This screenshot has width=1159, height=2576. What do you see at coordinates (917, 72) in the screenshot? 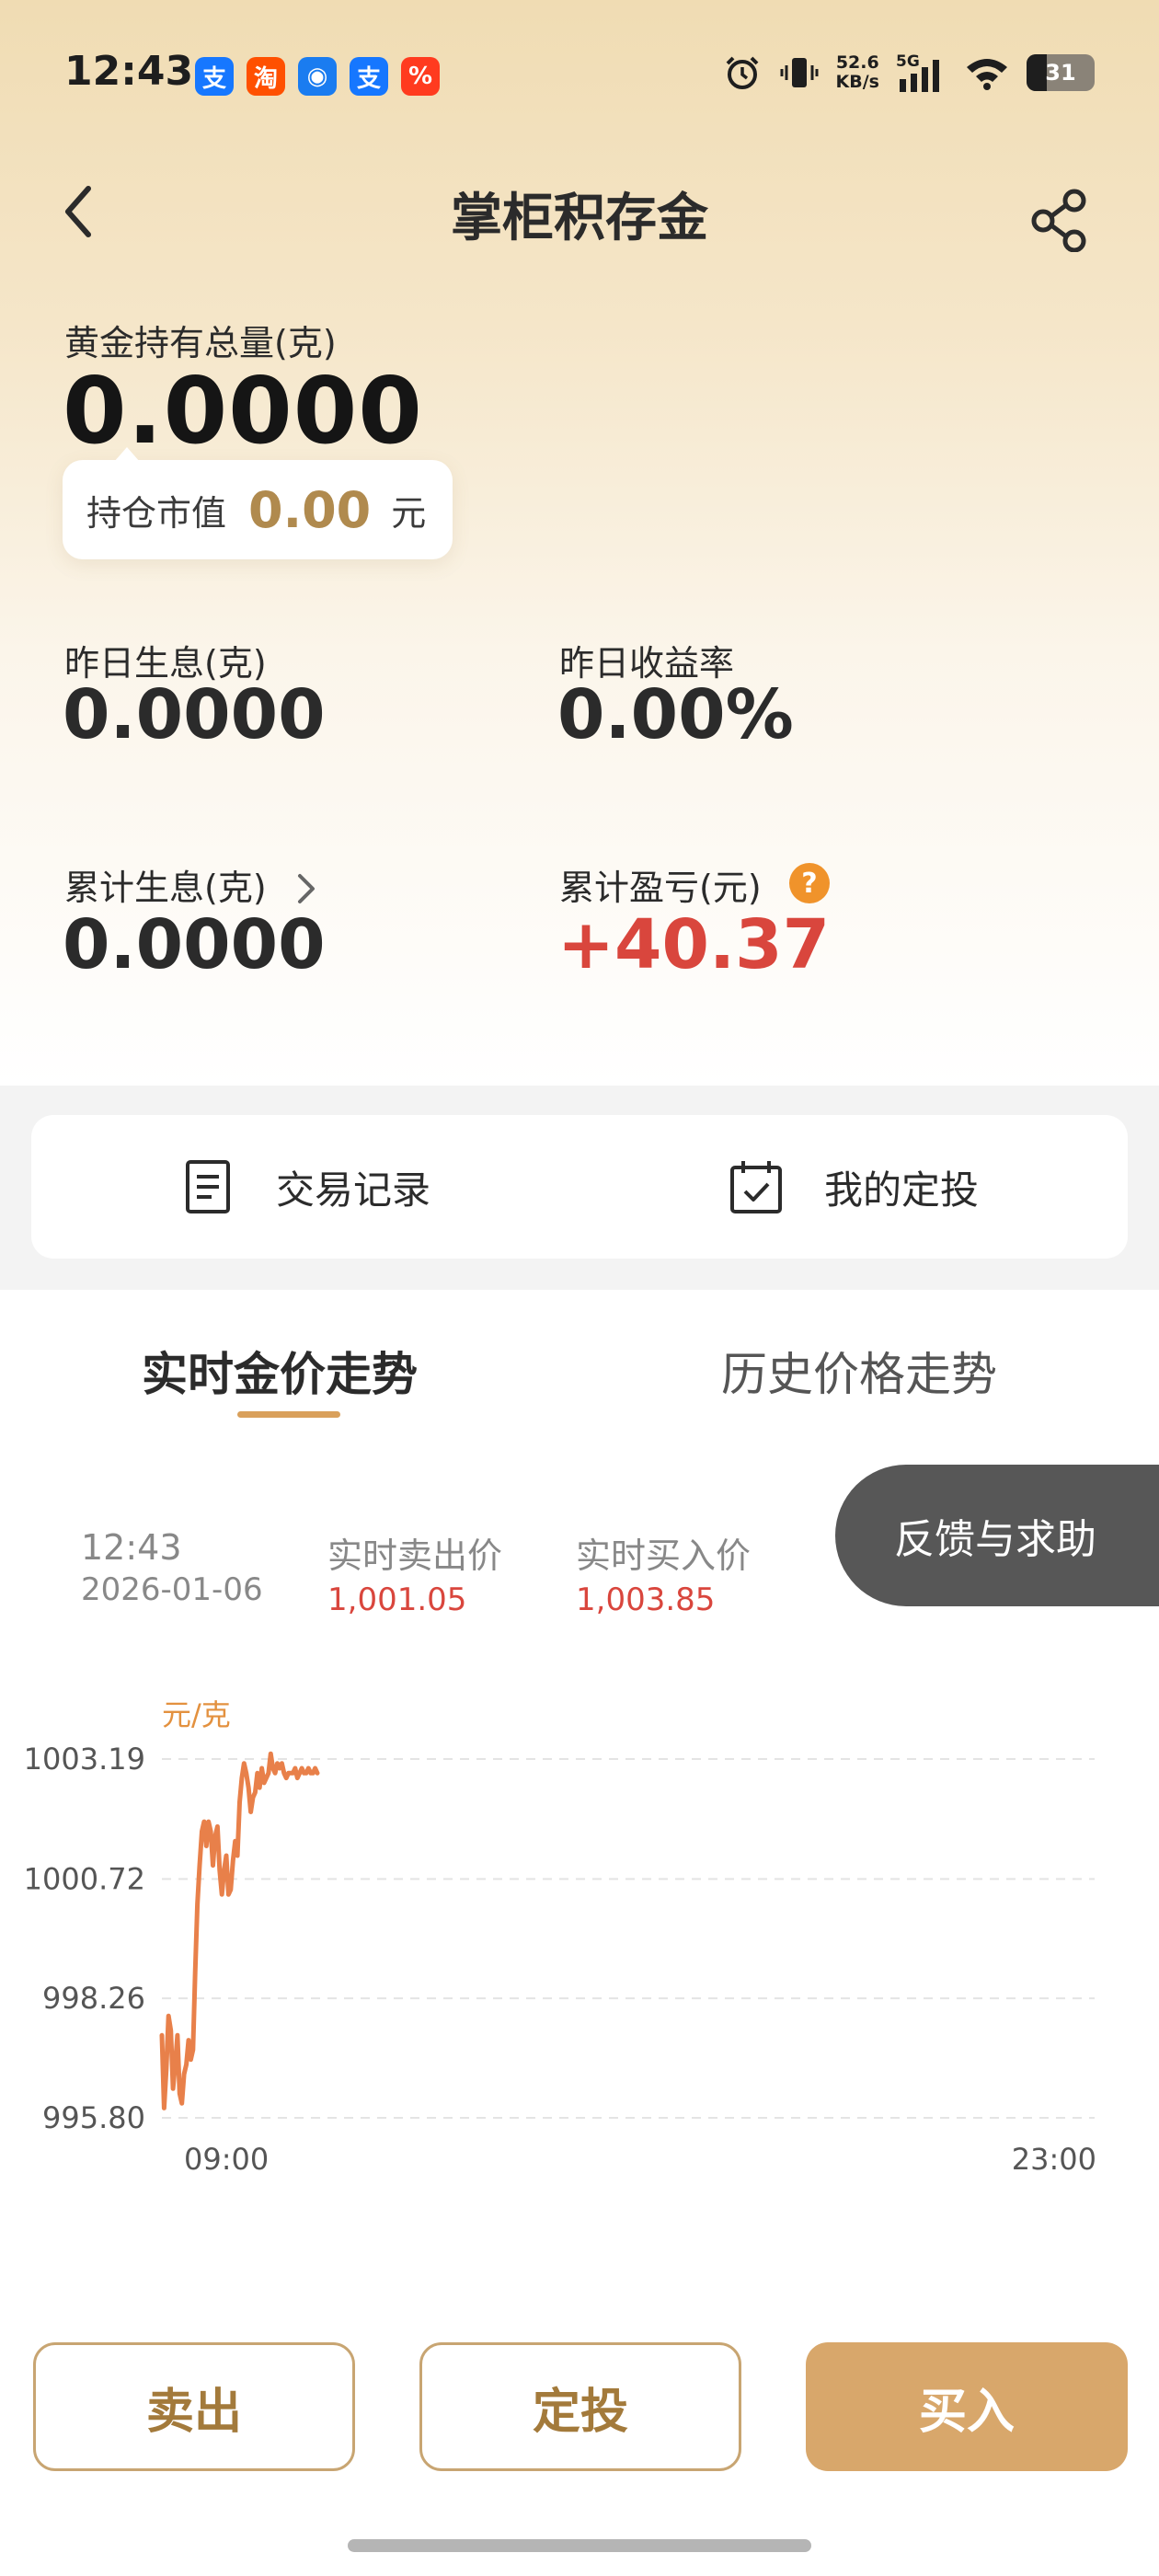
I see `signal-icon: 5G` at bounding box center [917, 72].